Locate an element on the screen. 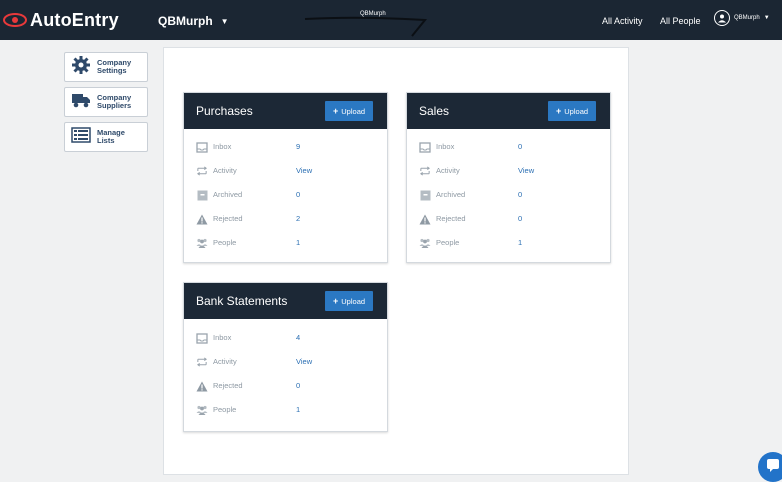 Image resolution: width=782 pixels, height=482 pixels. manage-lists-button: Manage Lists is located at coordinates (106, 137).